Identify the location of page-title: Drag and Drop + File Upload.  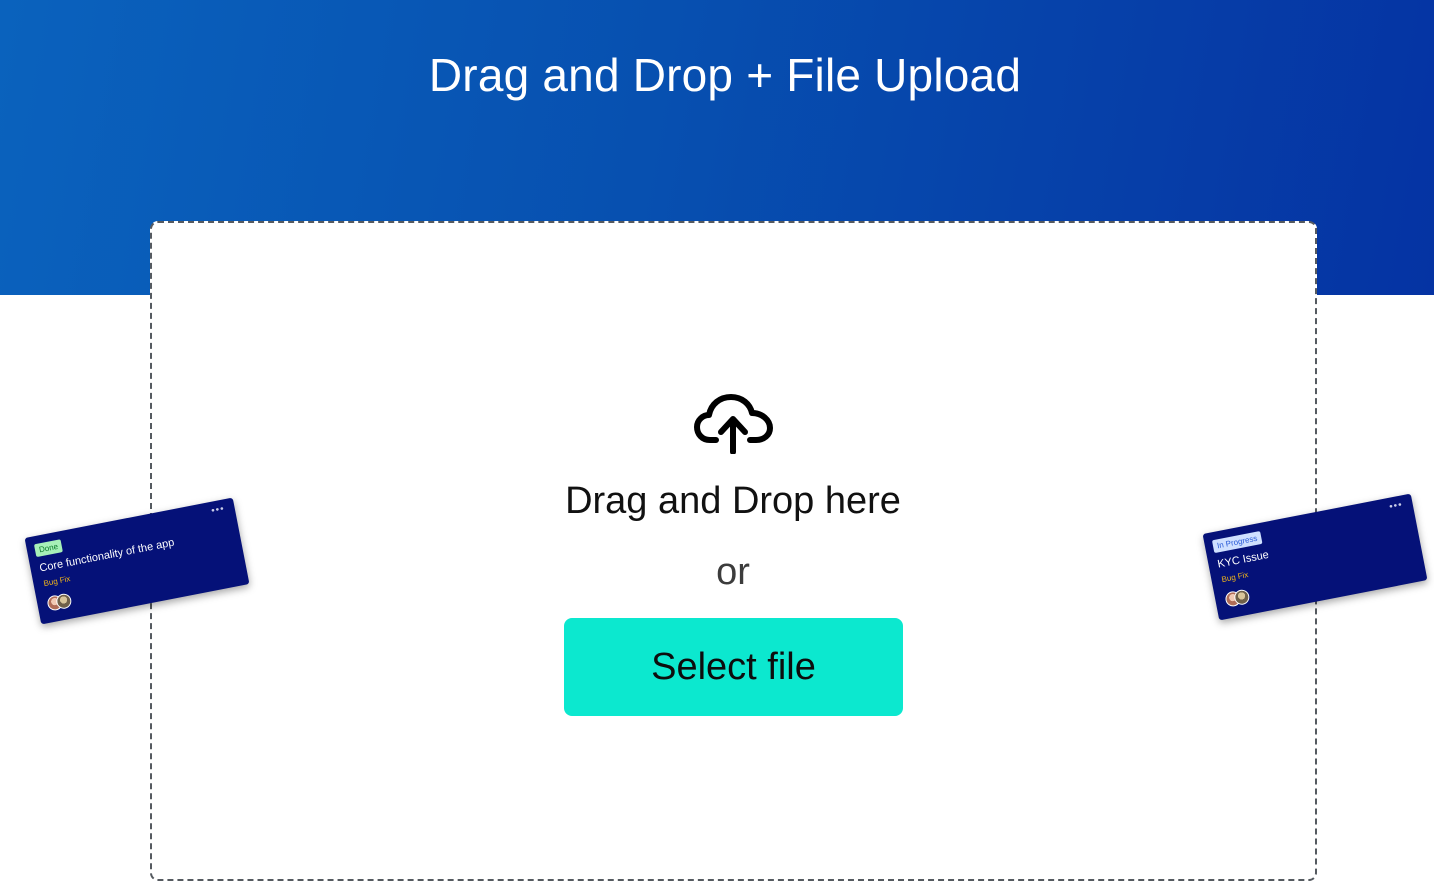
(725, 75).